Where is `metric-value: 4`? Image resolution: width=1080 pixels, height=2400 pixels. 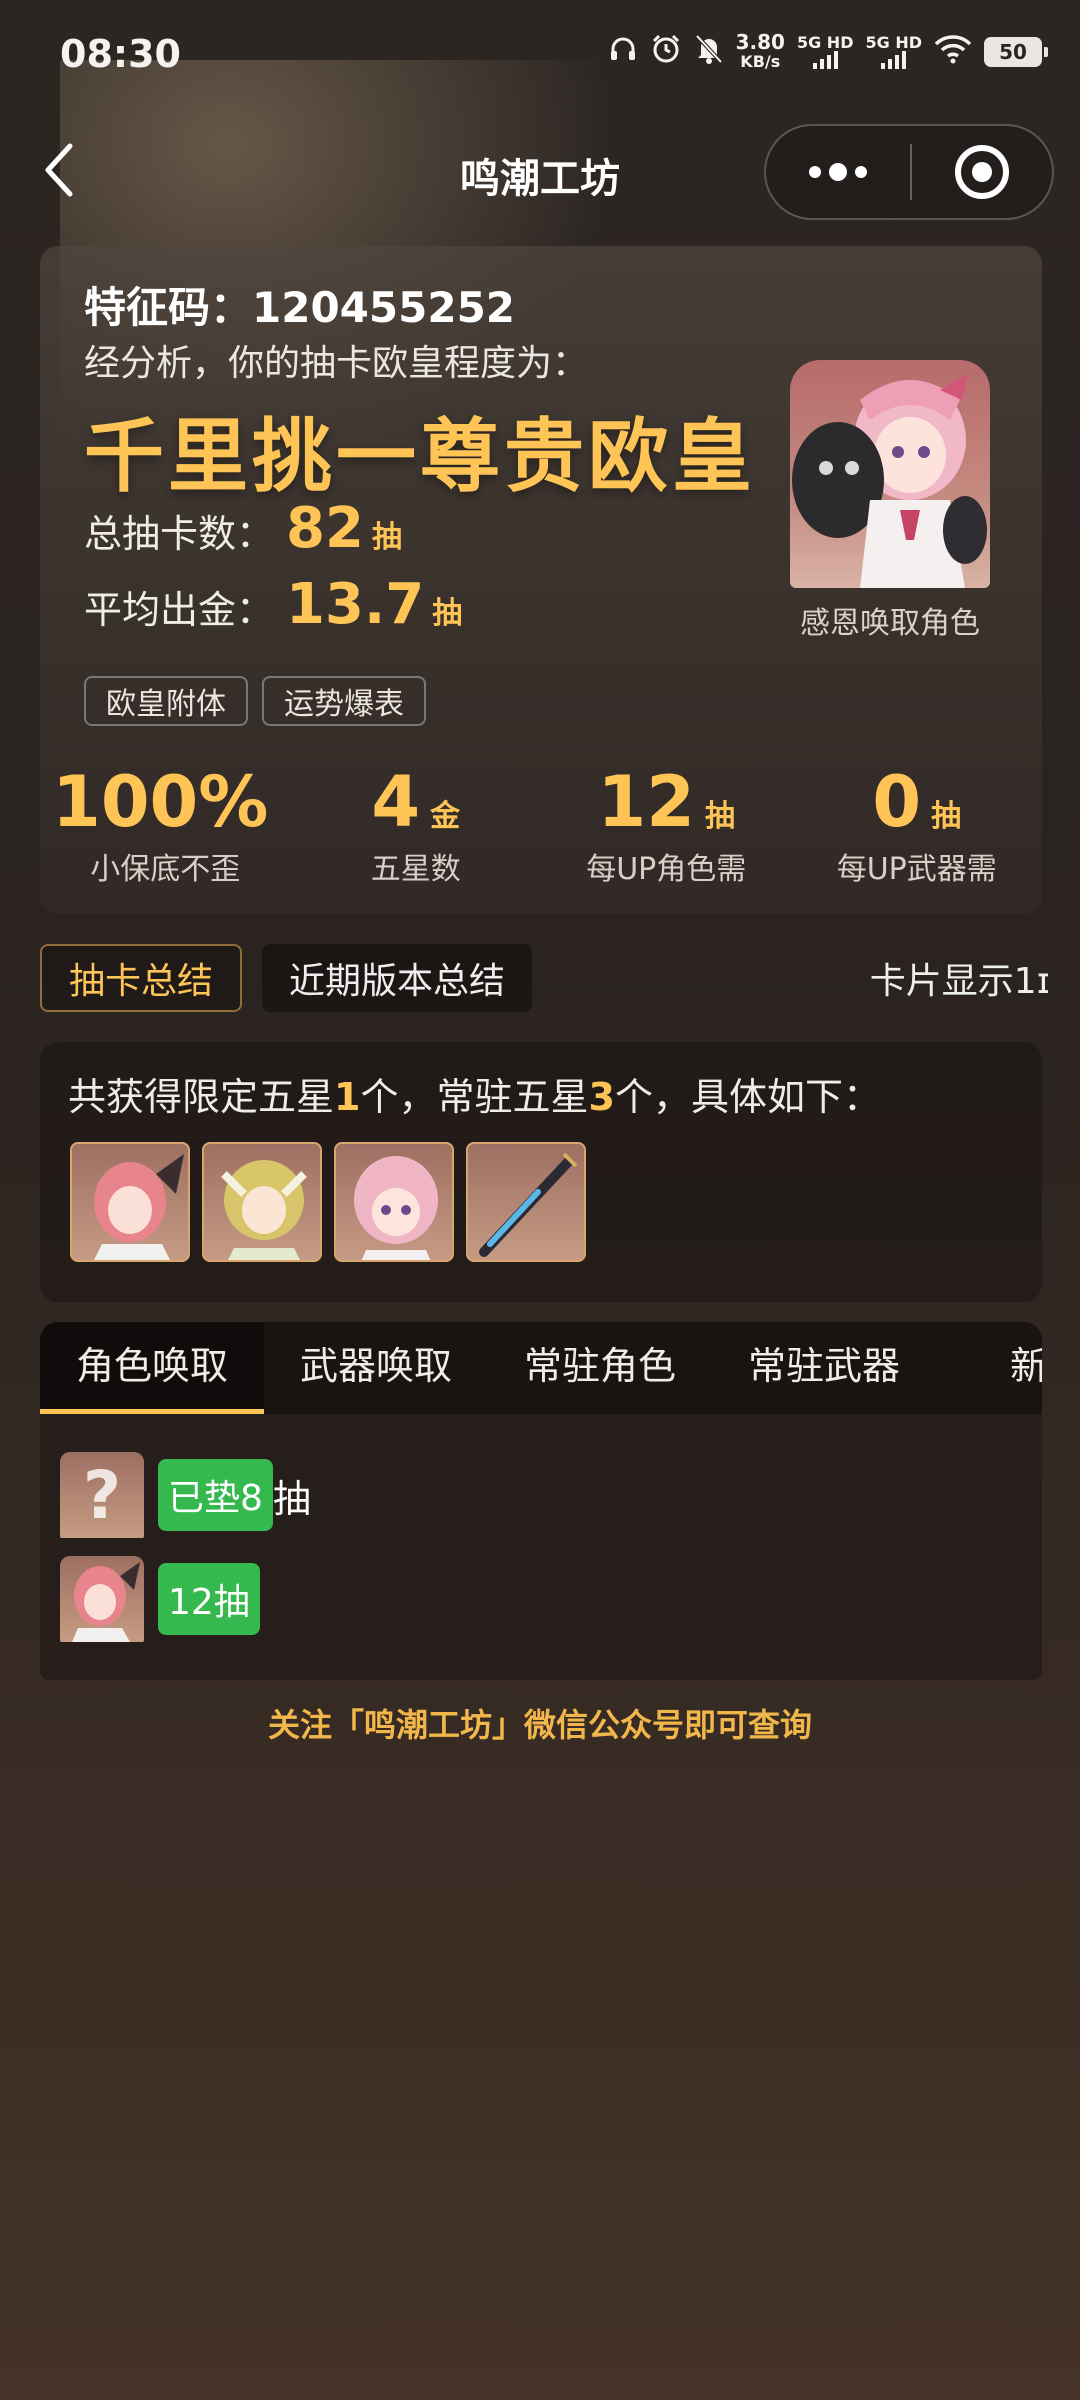
metric-value: 4 is located at coordinates (396, 802).